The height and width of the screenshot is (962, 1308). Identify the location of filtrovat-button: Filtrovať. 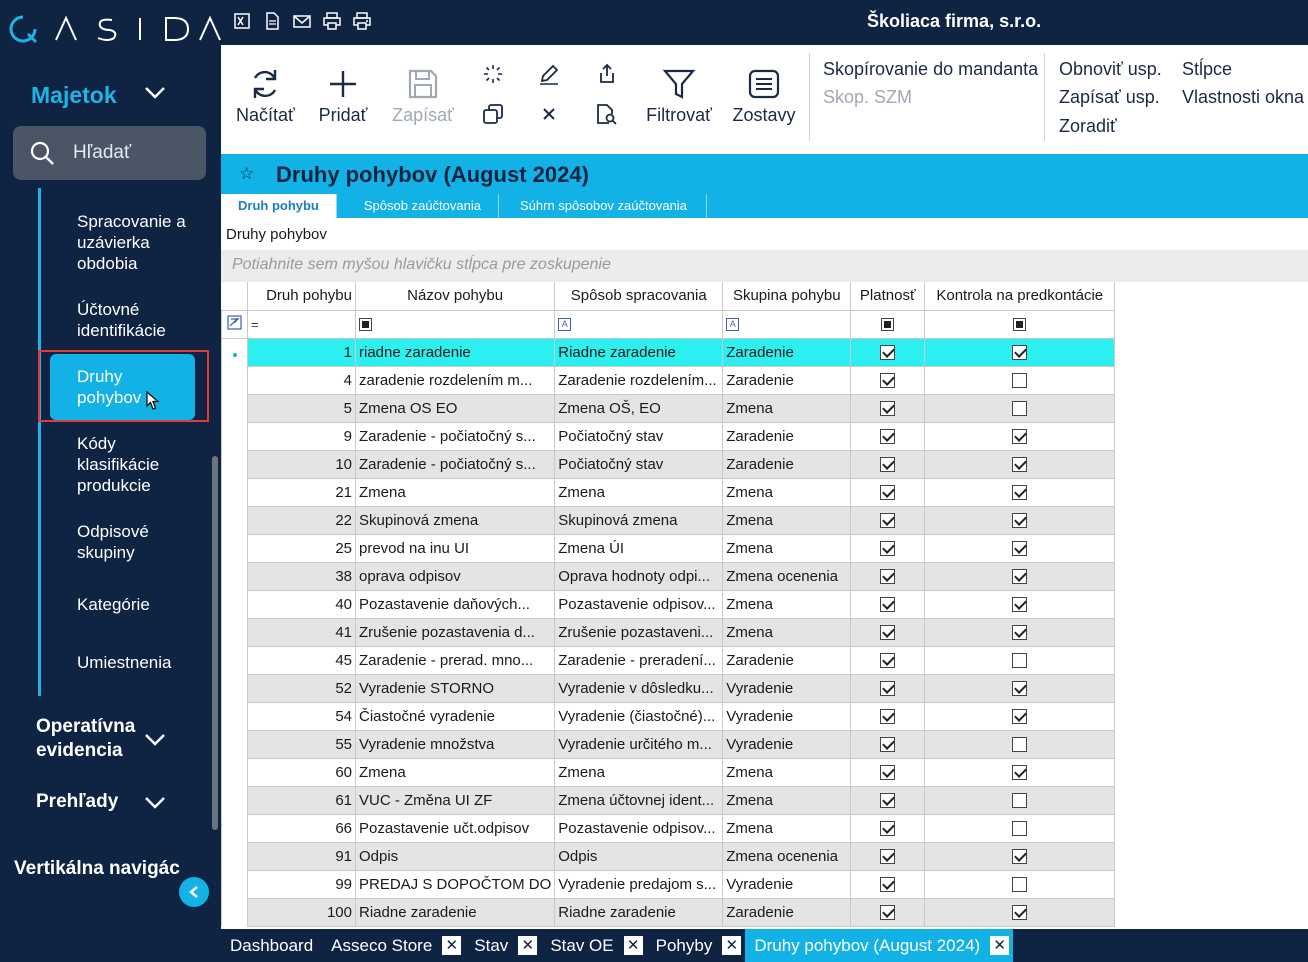
(679, 96).